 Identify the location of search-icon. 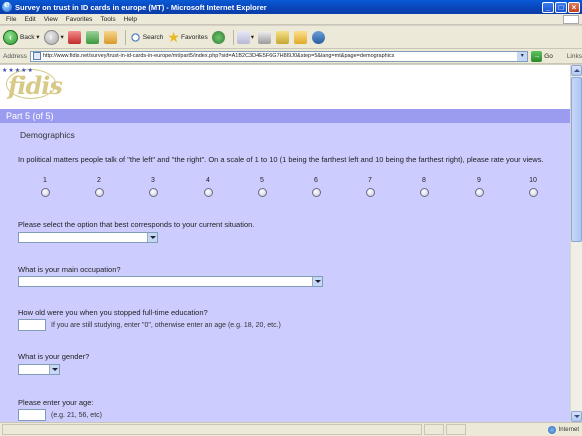
(135, 37).